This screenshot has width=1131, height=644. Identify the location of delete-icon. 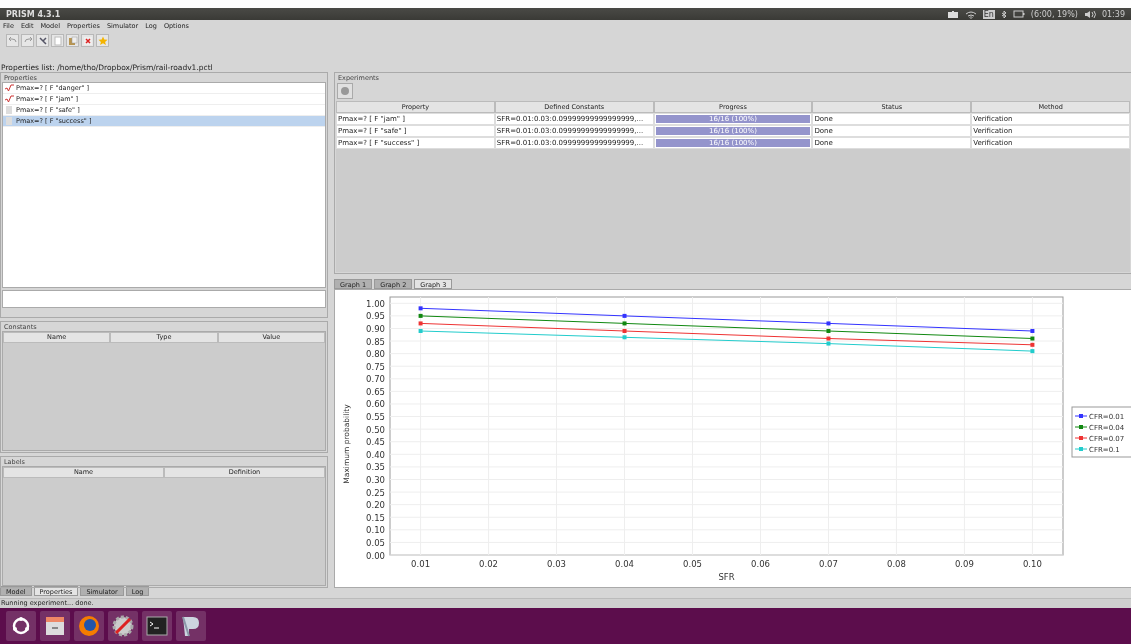
(87, 40).